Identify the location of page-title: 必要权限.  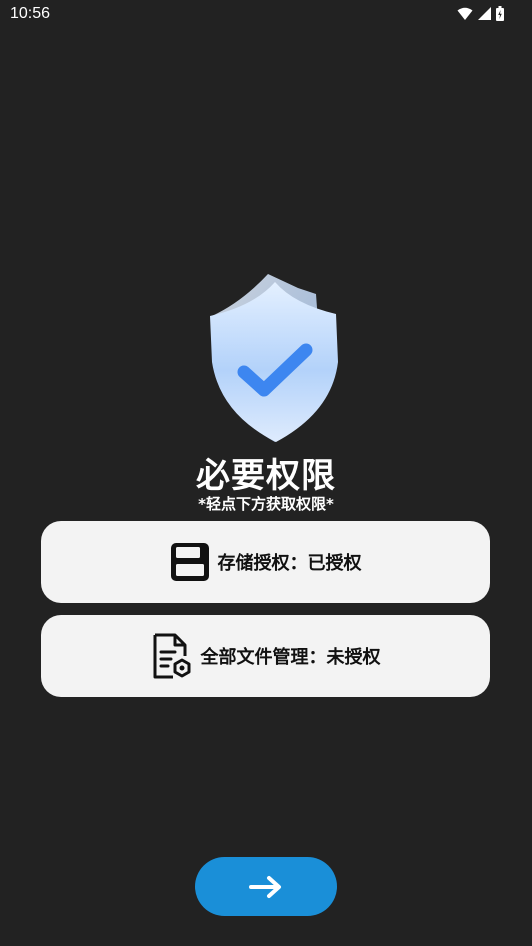
(266, 476).